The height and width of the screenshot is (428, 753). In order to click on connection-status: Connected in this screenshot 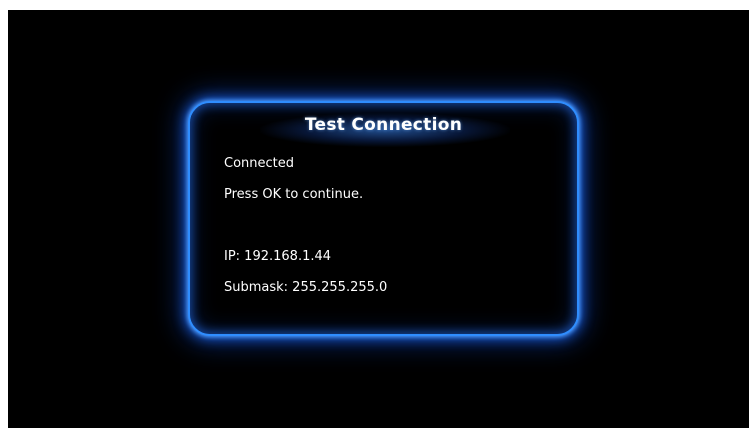, I will do `click(259, 163)`.